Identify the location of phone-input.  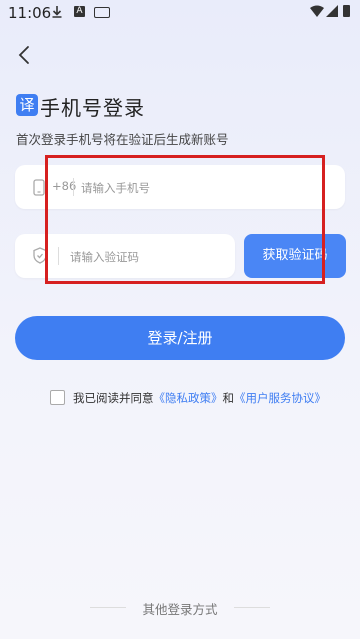
(206, 188).